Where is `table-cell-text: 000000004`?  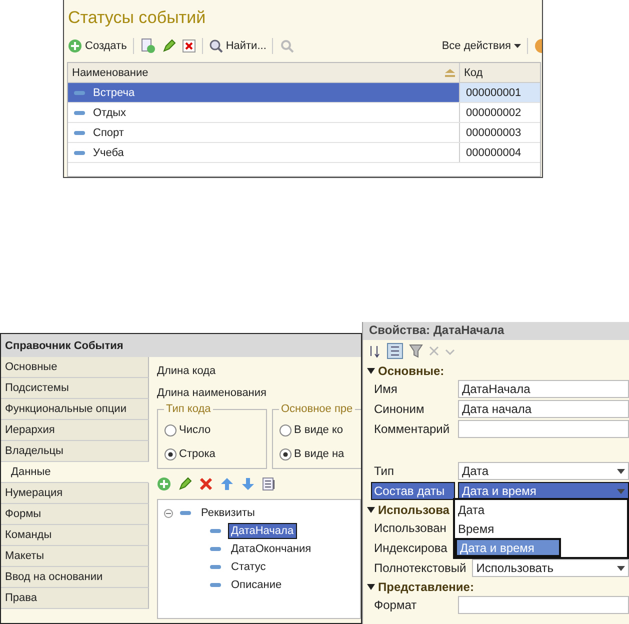
table-cell-text: 000000004 is located at coordinates (493, 153).